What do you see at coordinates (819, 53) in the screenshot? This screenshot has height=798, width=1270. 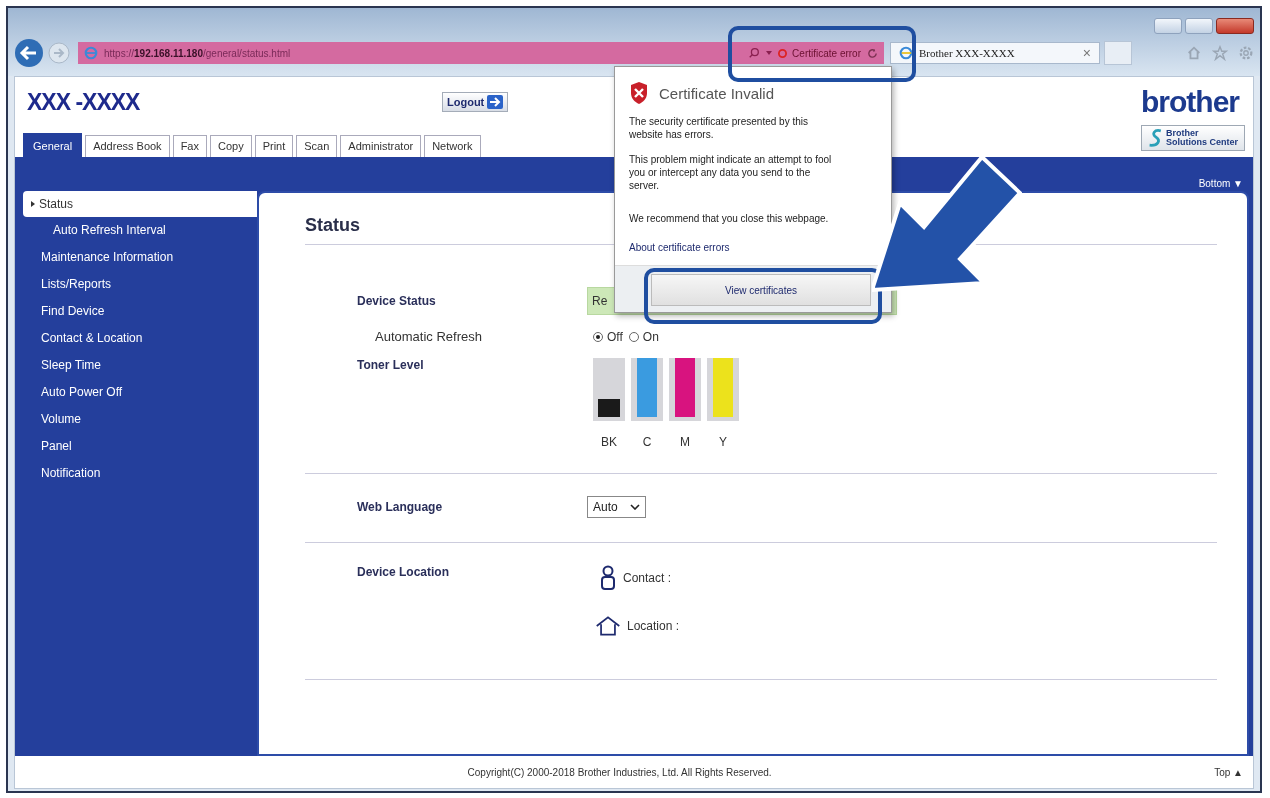 I see `certificate-error-button: Certificate error` at bounding box center [819, 53].